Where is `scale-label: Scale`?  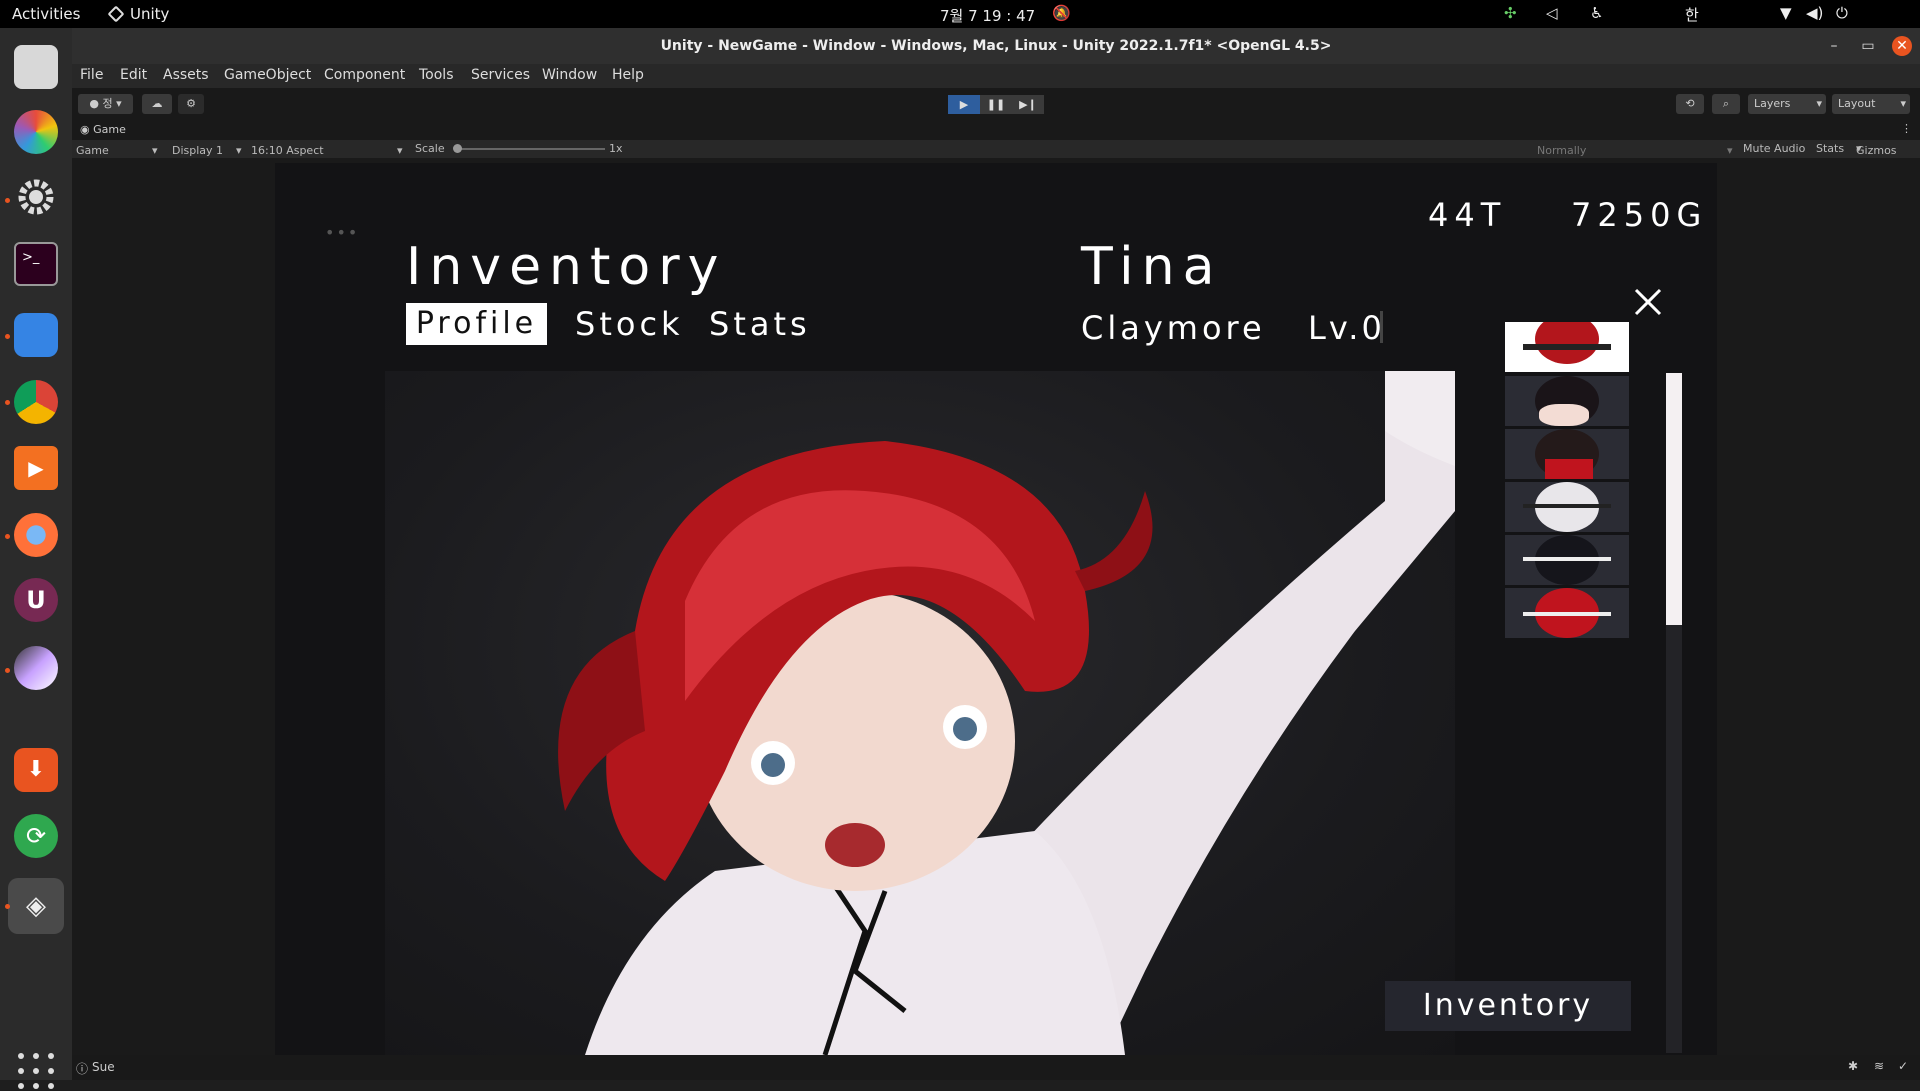 scale-label: Scale is located at coordinates (430, 148).